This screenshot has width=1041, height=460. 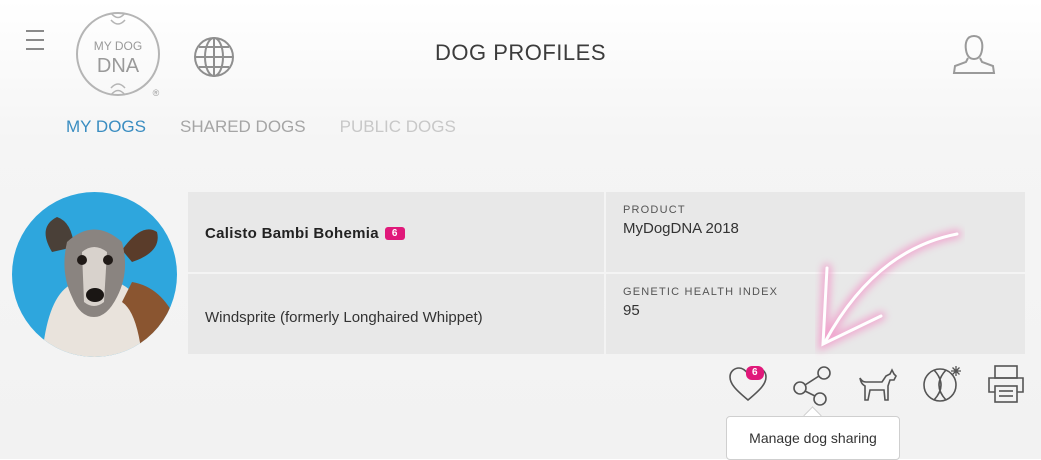 I want to click on page-title: DOG PROFILES, so click(x=520, y=52).